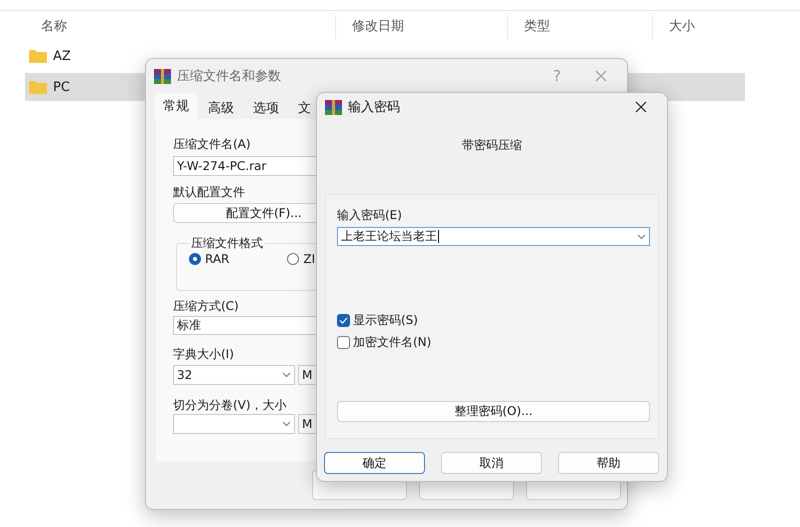 The height and width of the screenshot is (527, 800). What do you see at coordinates (227, 243) in the screenshot?
I see `group-label: 压缩文件格式` at bounding box center [227, 243].